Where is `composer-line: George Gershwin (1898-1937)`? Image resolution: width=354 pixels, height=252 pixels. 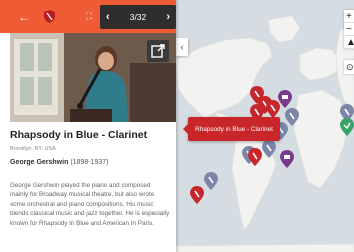
composer-line: George Gershwin (1898-1937) is located at coordinates (59, 162).